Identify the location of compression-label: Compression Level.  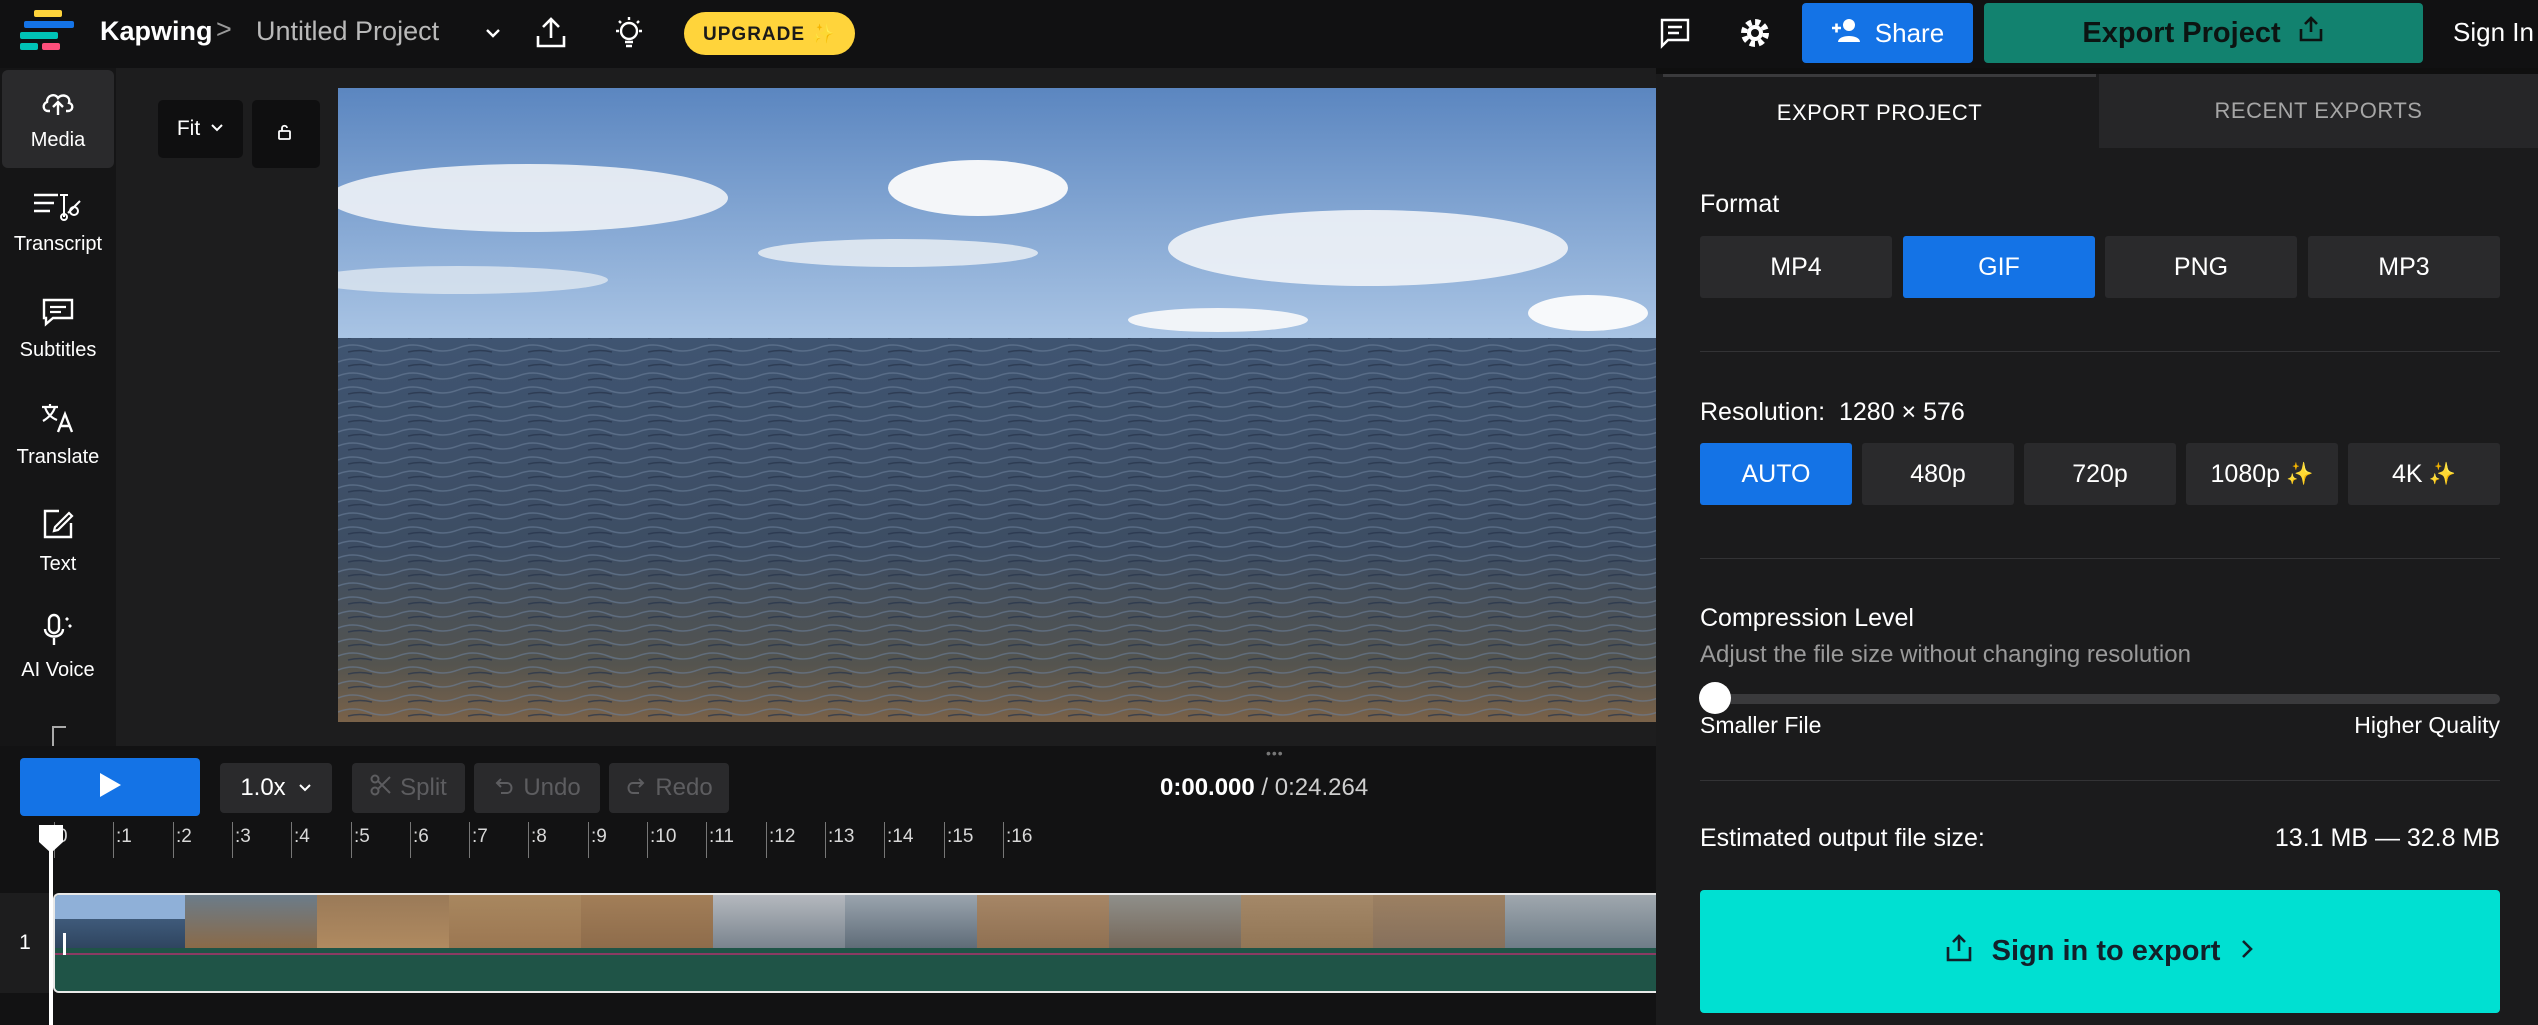
(1807, 618).